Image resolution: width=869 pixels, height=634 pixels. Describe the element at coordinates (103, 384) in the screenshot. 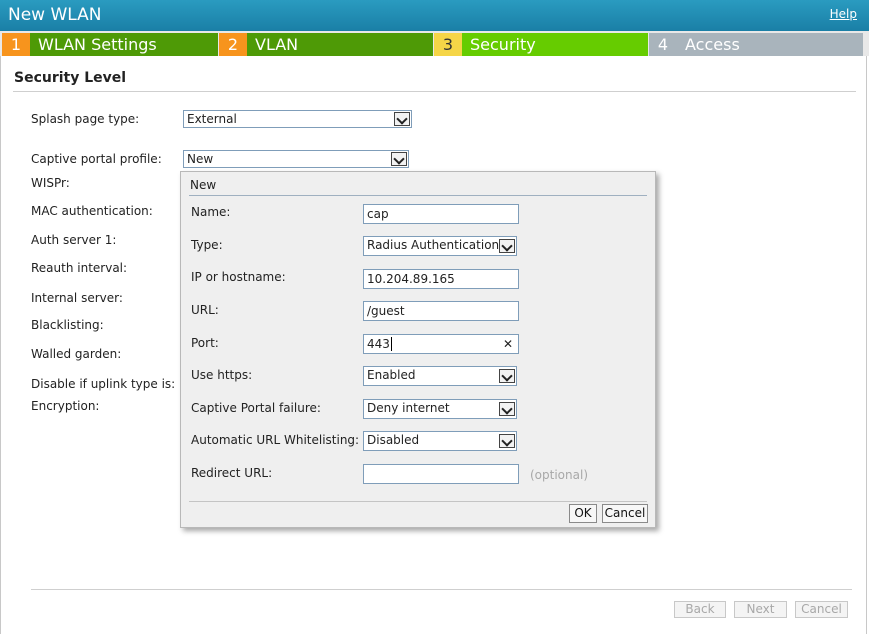

I see `disable-uplink-label: Disable if uplink type is:` at that location.